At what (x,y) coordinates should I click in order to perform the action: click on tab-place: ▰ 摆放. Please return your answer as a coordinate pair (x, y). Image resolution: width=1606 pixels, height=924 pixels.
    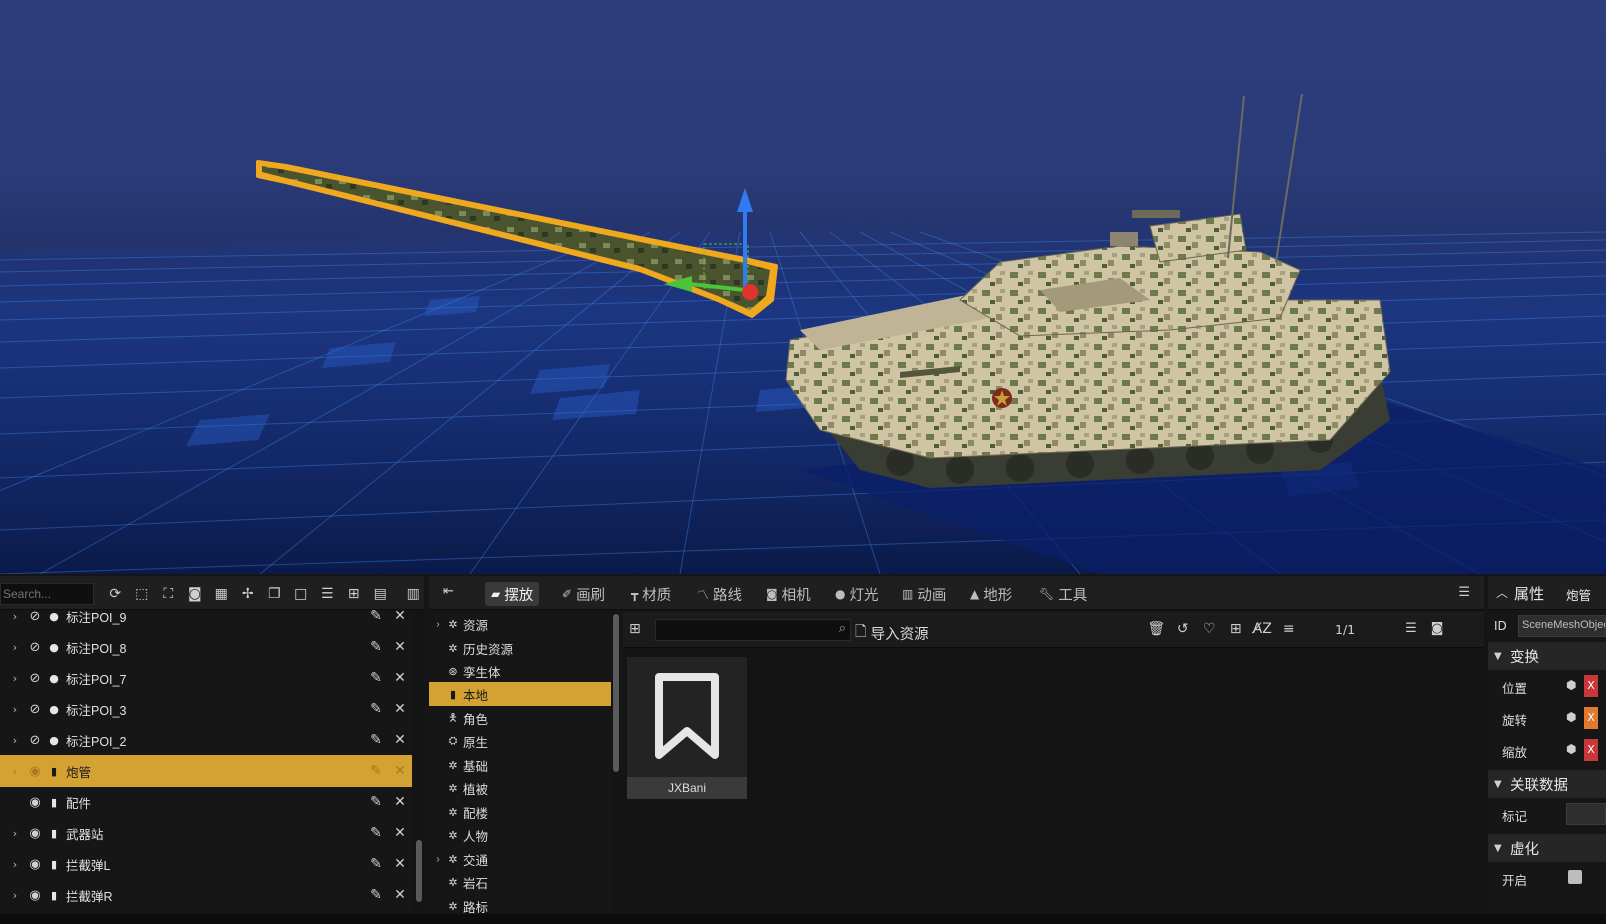
    Looking at the image, I should click on (512, 594).